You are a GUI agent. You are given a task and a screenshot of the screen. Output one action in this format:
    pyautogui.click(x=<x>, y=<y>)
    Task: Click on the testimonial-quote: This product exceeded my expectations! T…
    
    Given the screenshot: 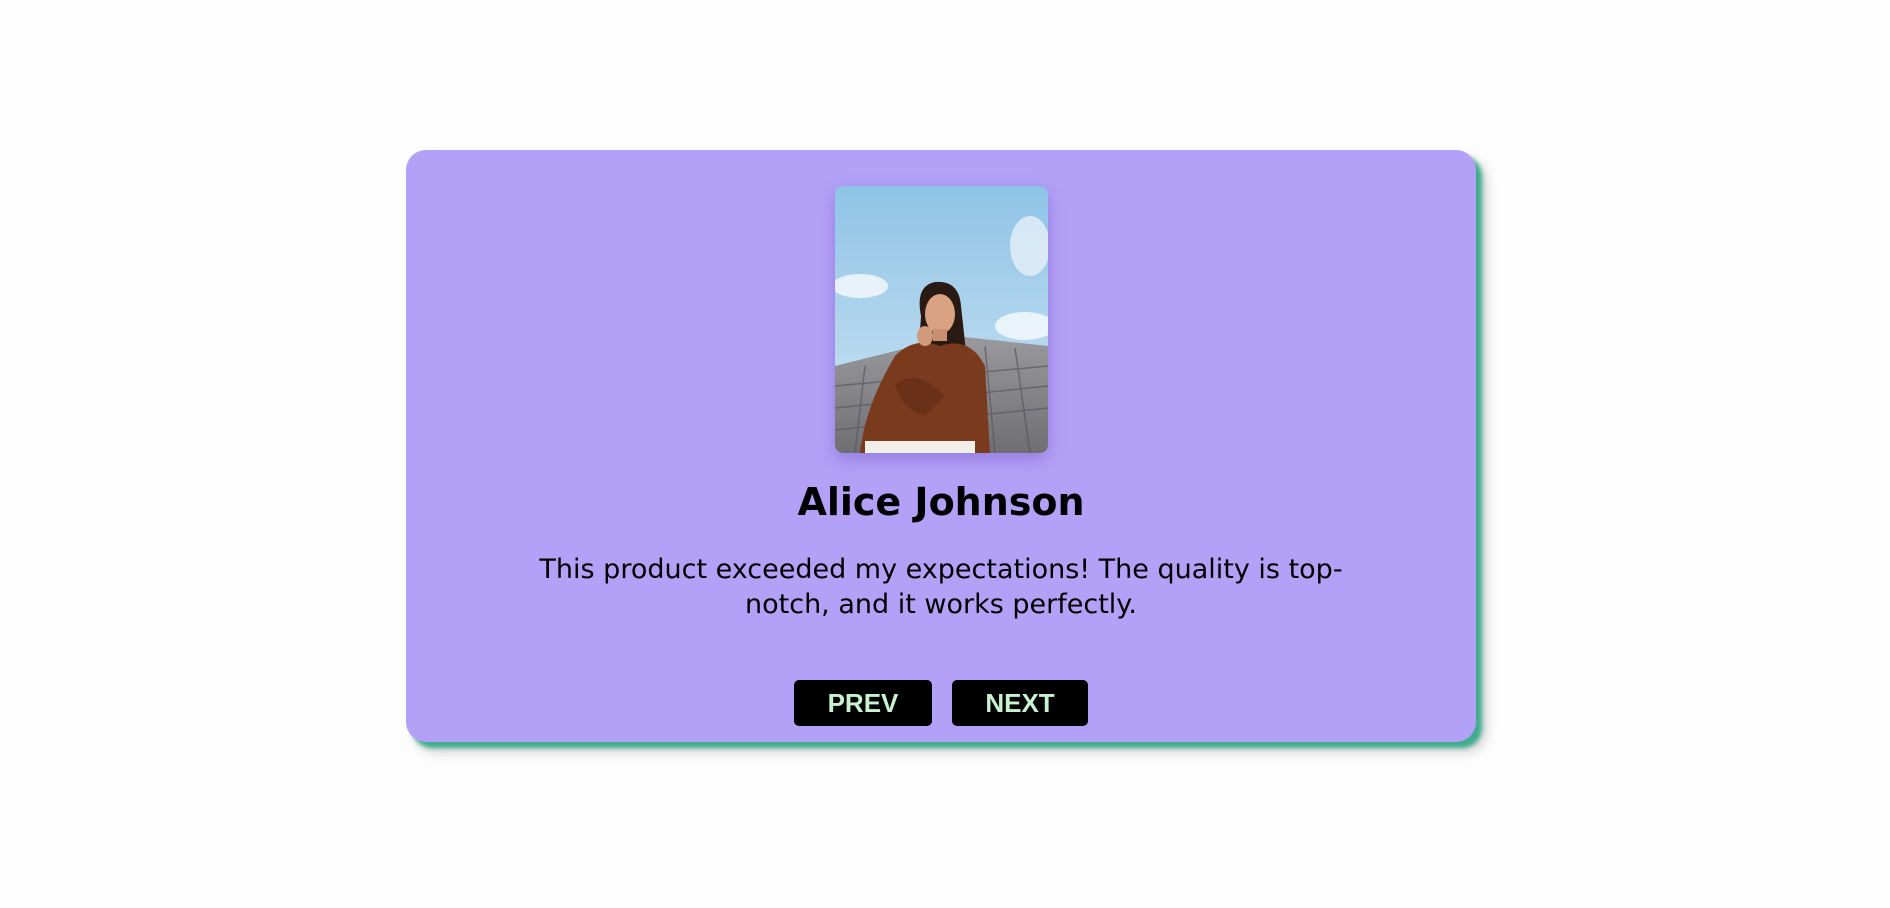 What is the action you would take?
    pyautogui.click(x=941, y=587)
    